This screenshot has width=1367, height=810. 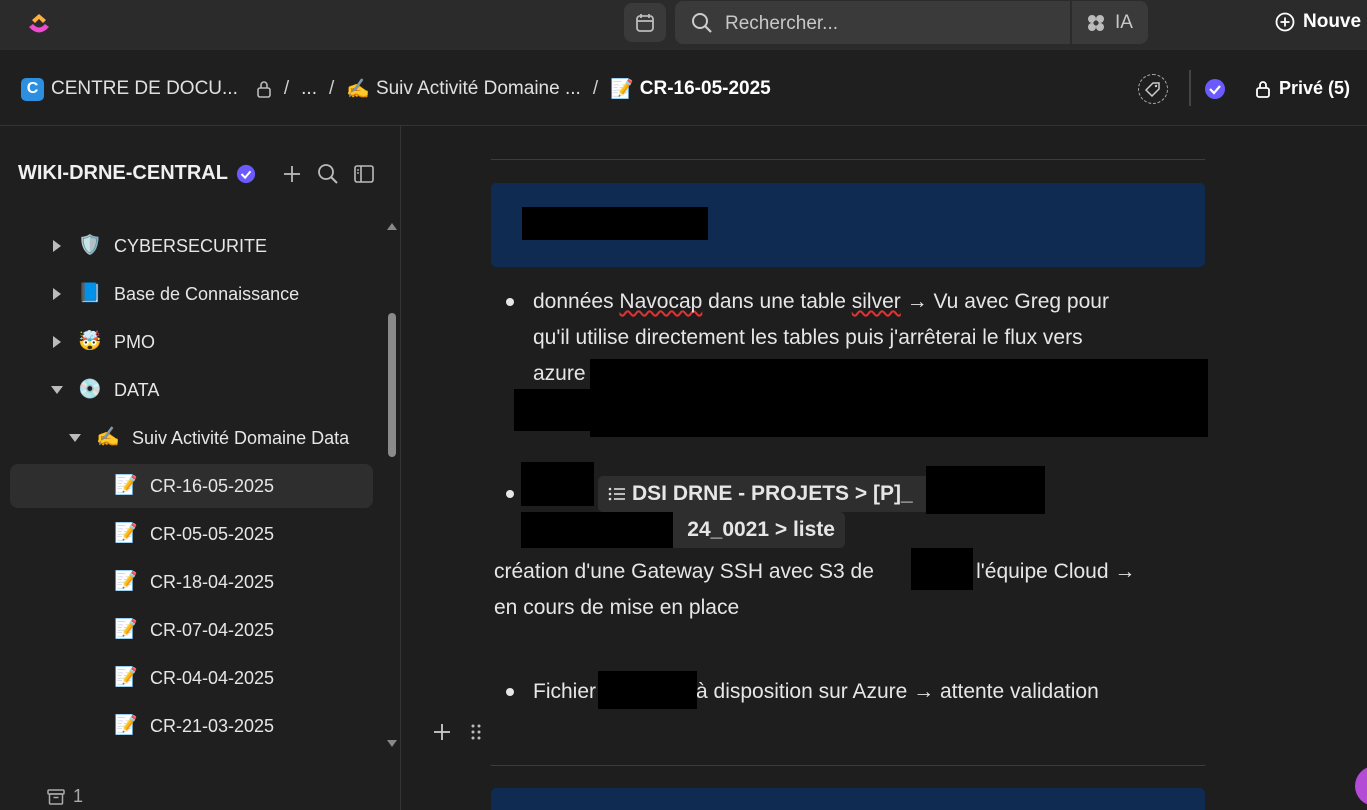 What do you see at coordinates (123, 173) in the screenshot?
I see `sidebar-title: WIKI-DRNE-CENTRAL` at bounding box center [123, 173].